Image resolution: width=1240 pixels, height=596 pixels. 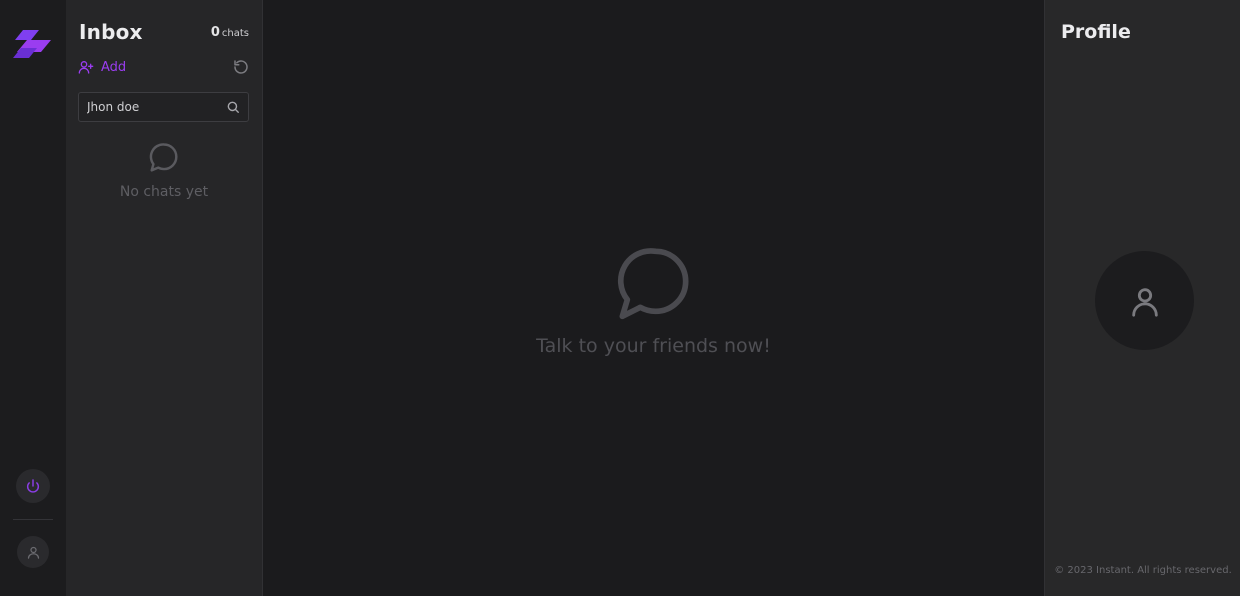 I want to click on chat-count: 0 chats, so click(x=230, y=32).